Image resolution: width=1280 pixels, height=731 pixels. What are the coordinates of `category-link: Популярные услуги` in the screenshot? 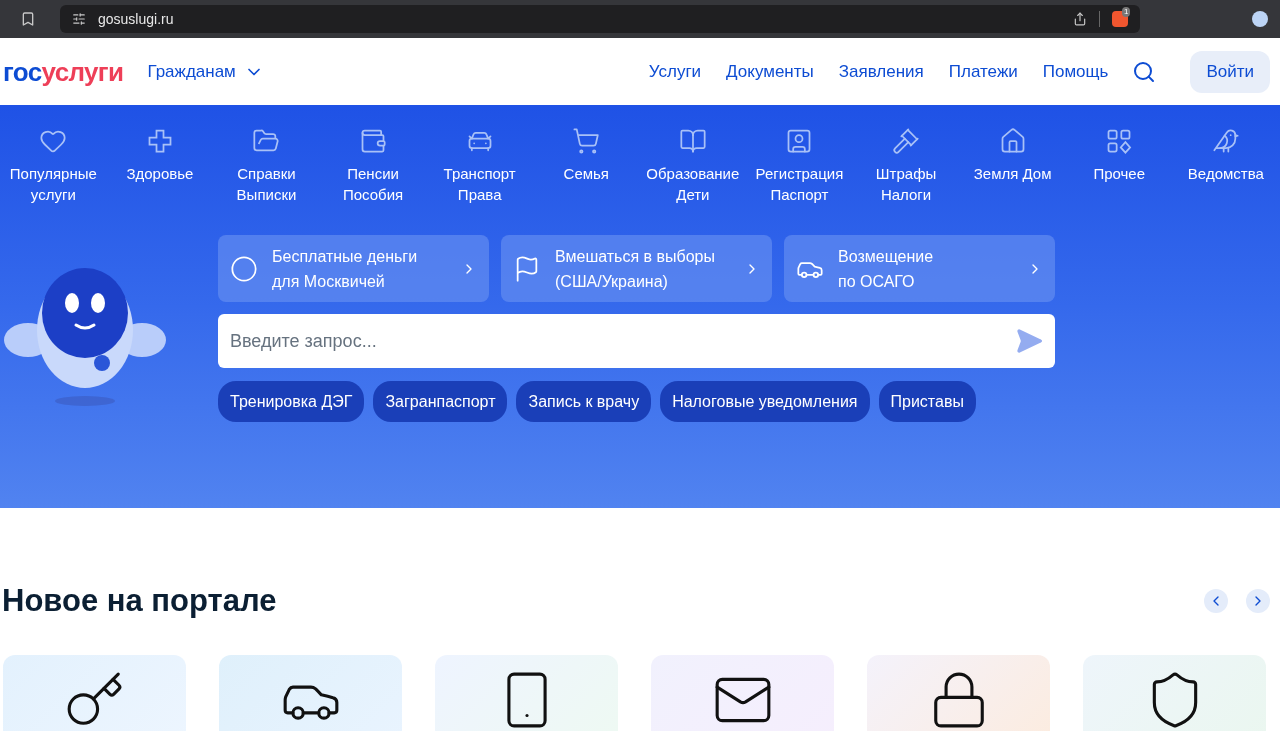 It's located at (53, 184).